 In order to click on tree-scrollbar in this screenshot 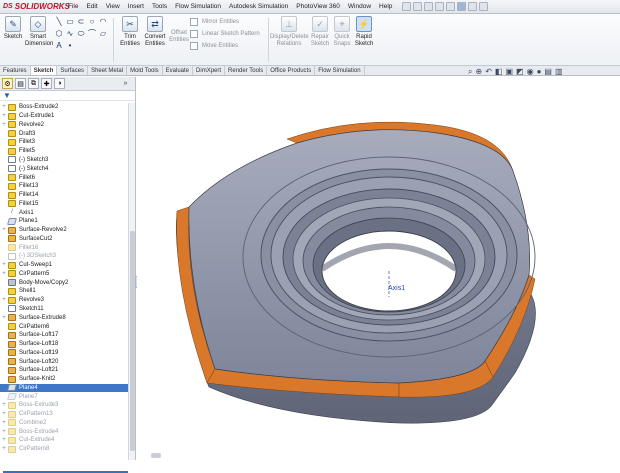, I will do `click(131, 281)`.